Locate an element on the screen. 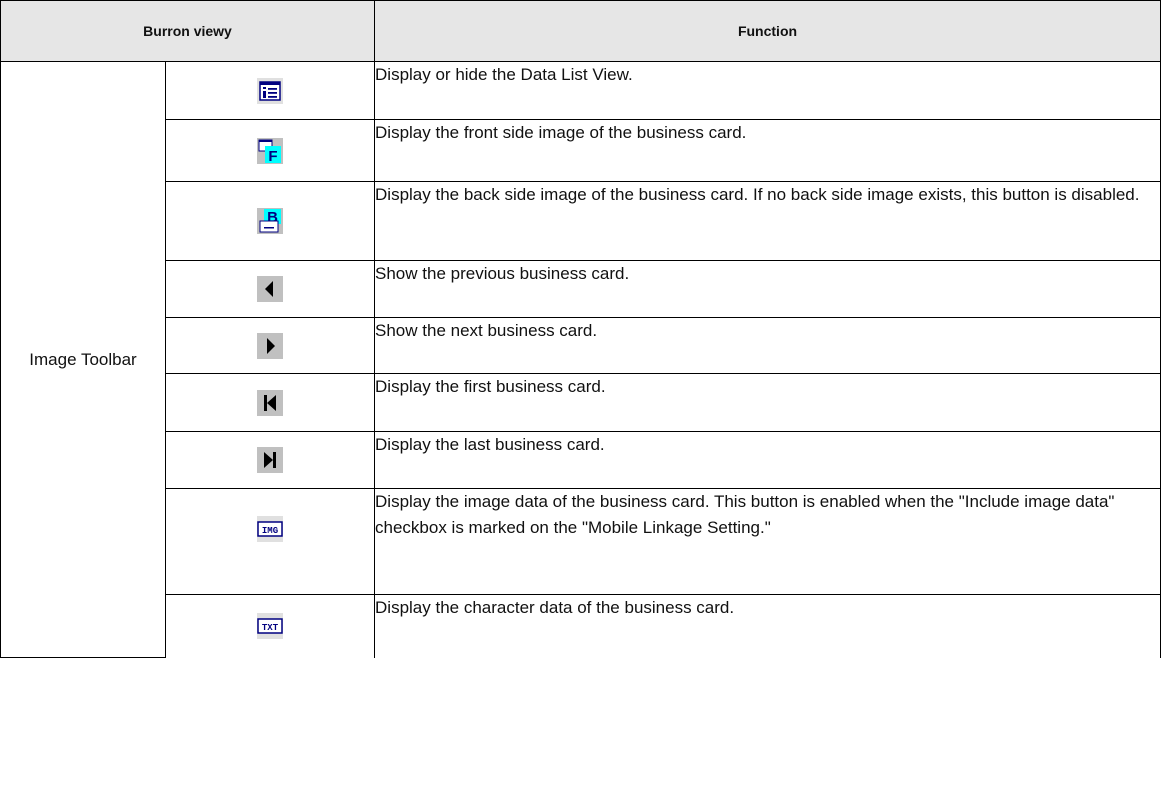  header-row: Burron viewy Function is located at coordinates (581, 31).